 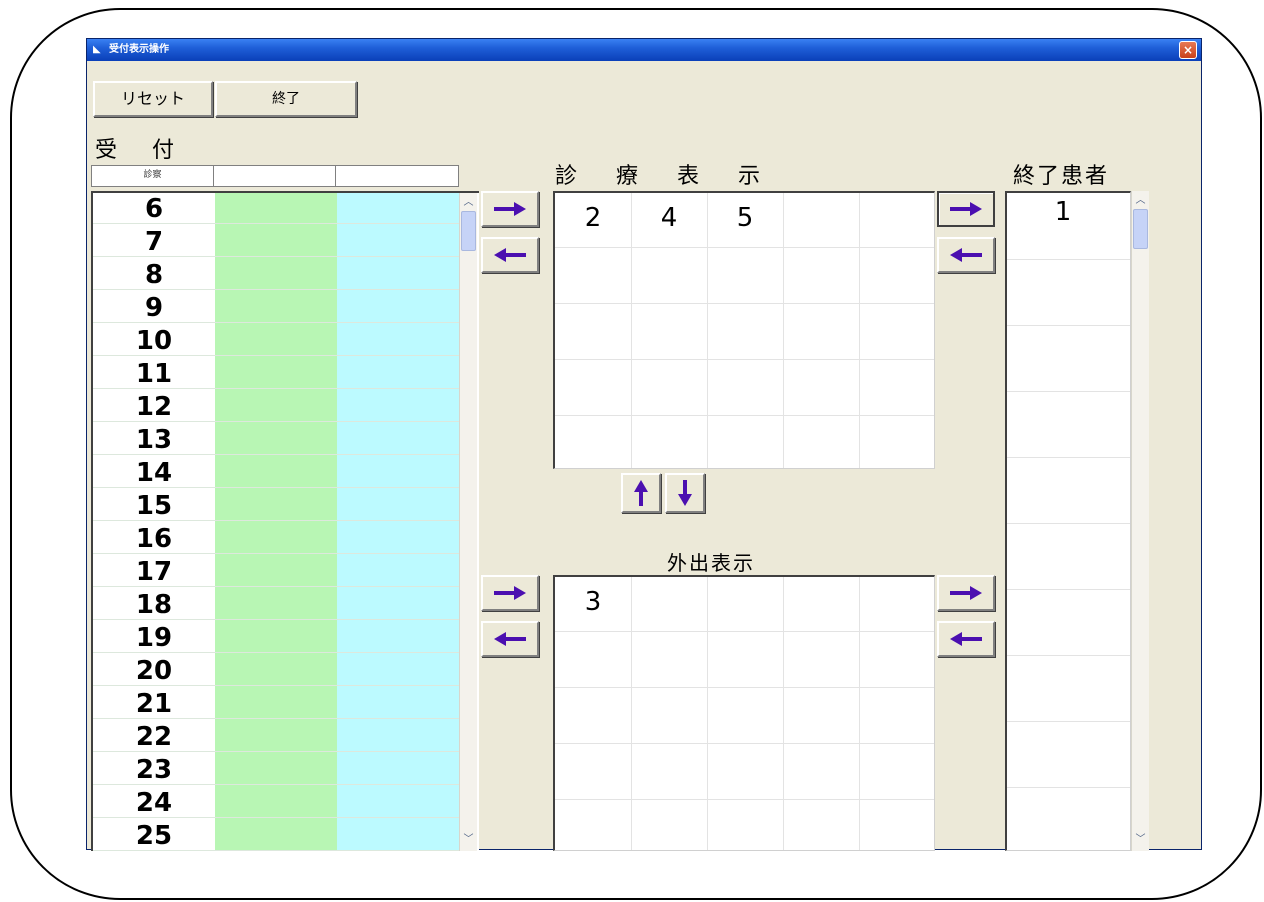 I want to click on move-down-button, so click(x=685, y=493).